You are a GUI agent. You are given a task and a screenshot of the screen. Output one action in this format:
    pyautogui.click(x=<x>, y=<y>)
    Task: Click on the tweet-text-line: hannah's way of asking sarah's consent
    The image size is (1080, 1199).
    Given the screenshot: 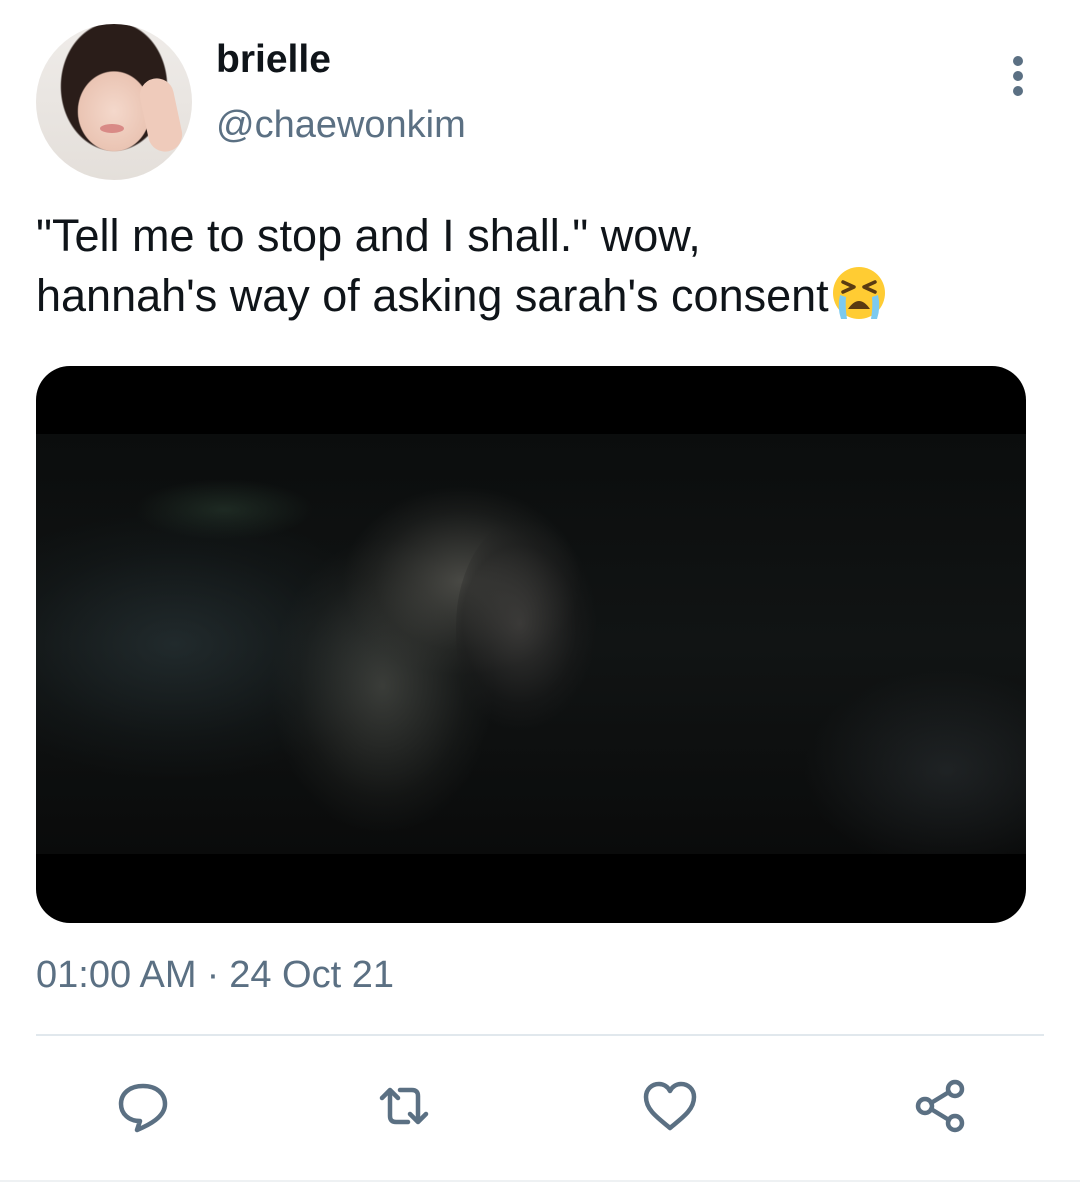 What is the action you would take?
    pyautogui.click(x=541, y=295)
    